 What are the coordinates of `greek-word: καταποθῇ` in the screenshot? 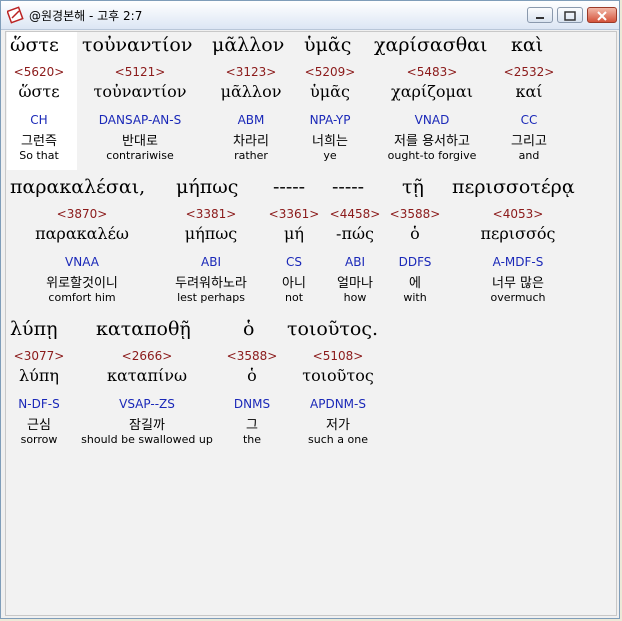 It's located at (143, 329).